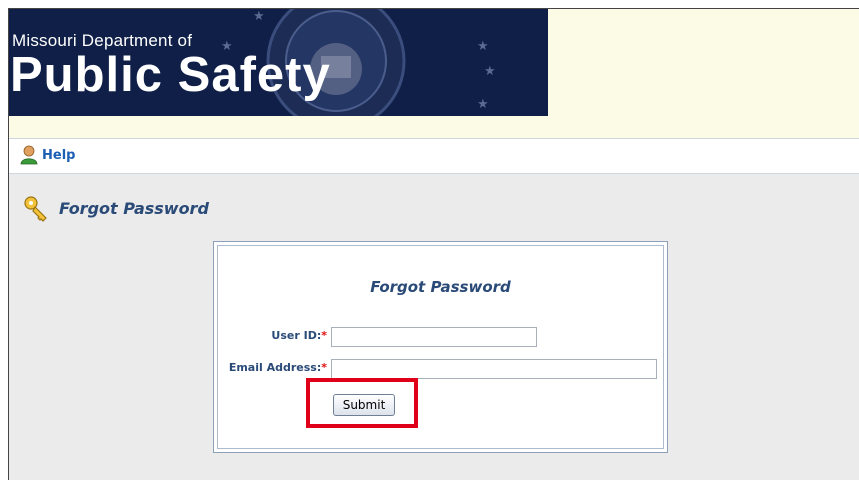  What do you see at coordinates (440, 287) in the screenshot?
I see `form-title: Forgot Password` at bounding box center [440, 287].